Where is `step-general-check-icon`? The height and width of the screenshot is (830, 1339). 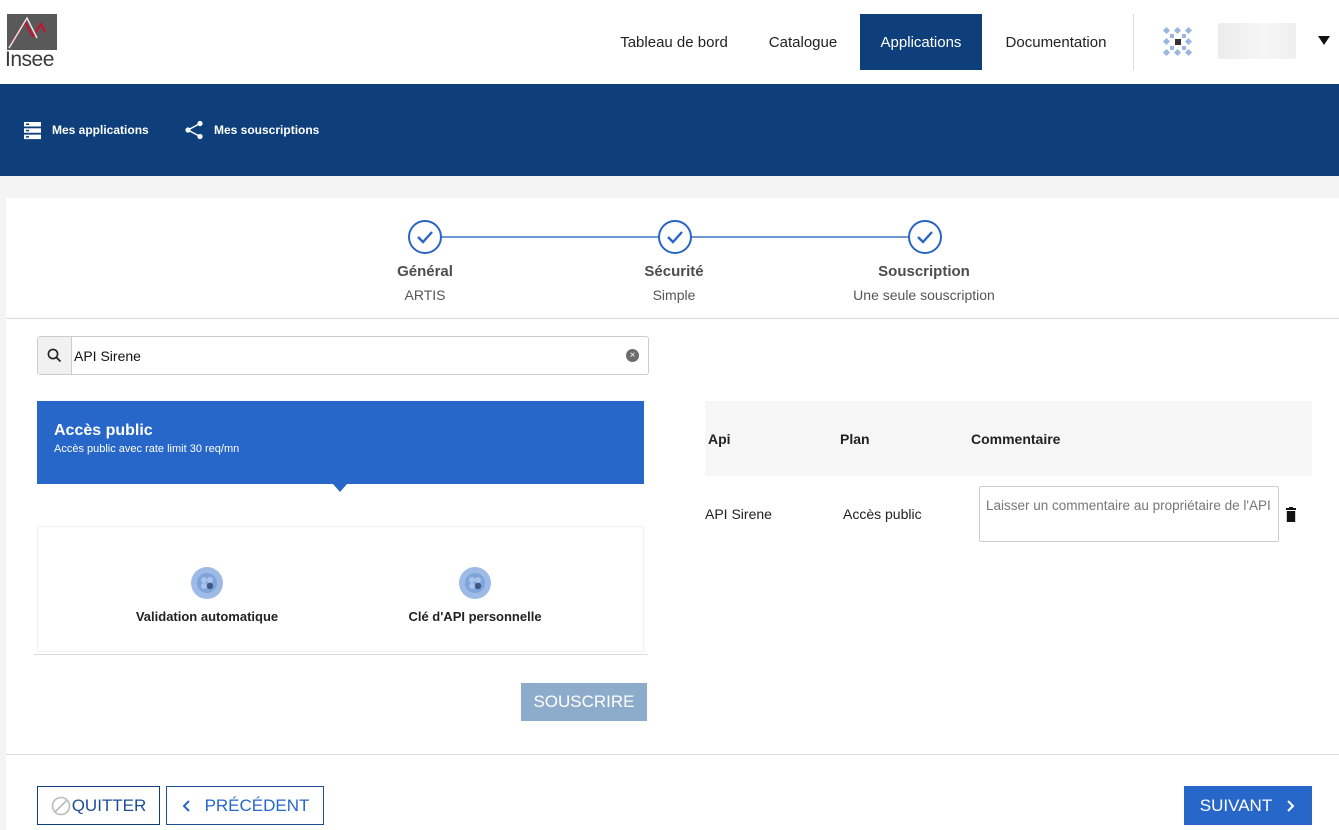
step-general-check-icon is located at coordinates (425, 237).